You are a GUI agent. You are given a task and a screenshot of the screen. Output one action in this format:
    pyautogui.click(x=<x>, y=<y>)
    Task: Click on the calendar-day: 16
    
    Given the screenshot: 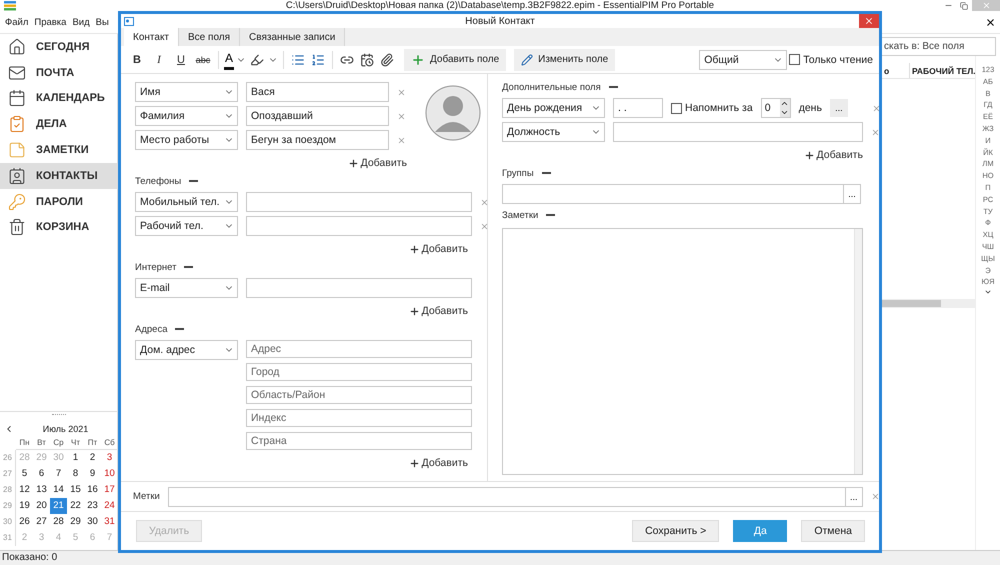 What is the action you would take?
    pyautogui.click(x=92, y=490)
    